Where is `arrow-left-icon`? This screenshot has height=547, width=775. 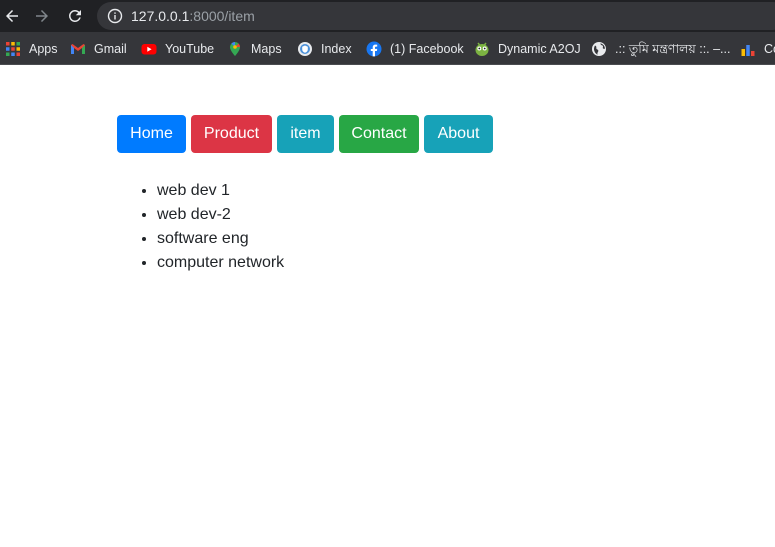 arrow-left-icon is located at coordinates (12, 16).